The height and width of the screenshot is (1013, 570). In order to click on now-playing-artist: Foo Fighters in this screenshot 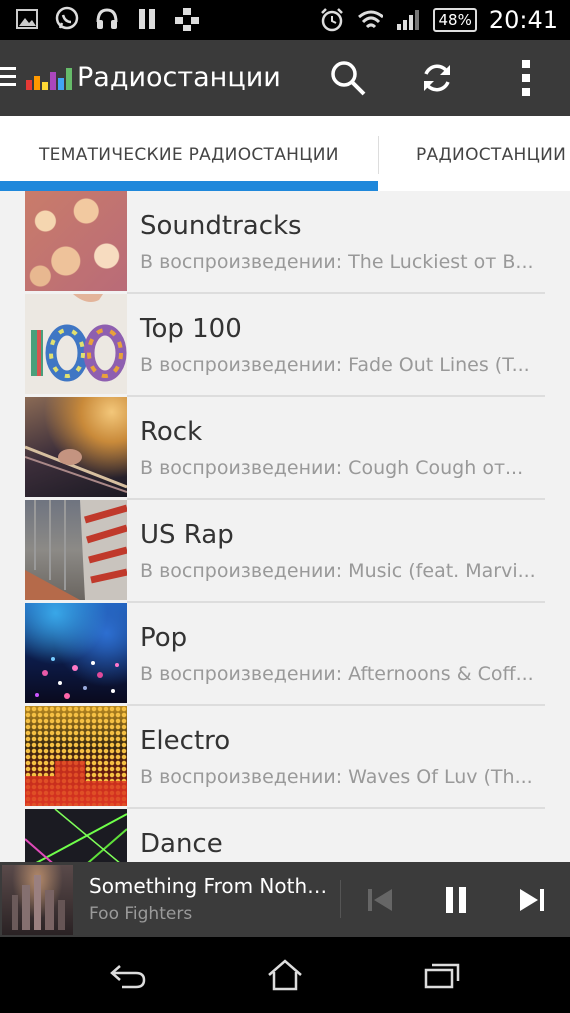, I will do `click(141, 914)`.